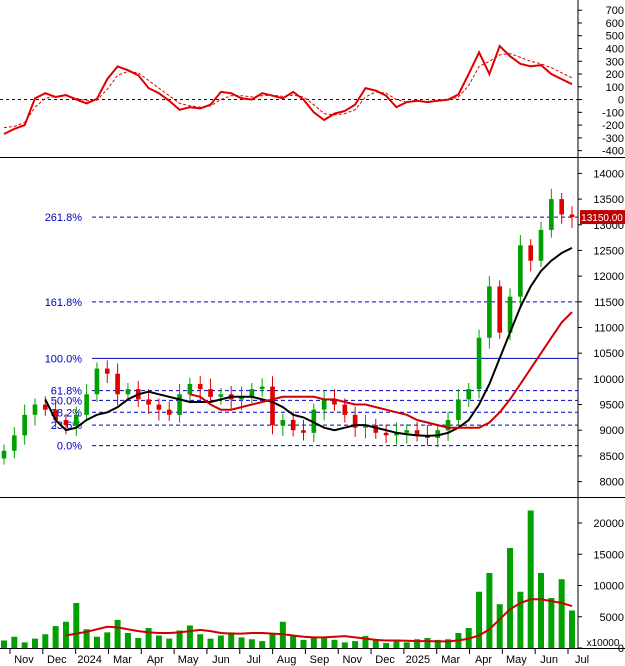 The height and width of the screenshot is (666, 625). What do you see at coordinates (450, 660) in the screenshot?
I see `x-tick-label: Mar` at bounding box center [450, 660].